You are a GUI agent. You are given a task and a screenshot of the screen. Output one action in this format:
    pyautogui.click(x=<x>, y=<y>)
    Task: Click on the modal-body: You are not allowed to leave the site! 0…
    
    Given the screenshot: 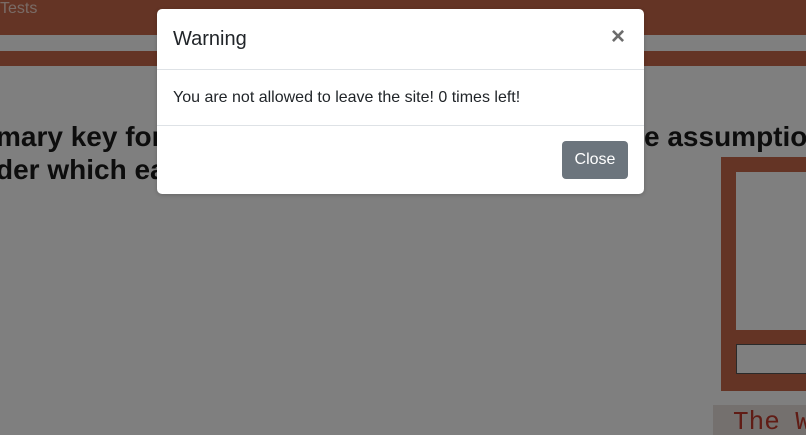 What is the action you would take?
    pyautogui.click(x=400, y=98)
    